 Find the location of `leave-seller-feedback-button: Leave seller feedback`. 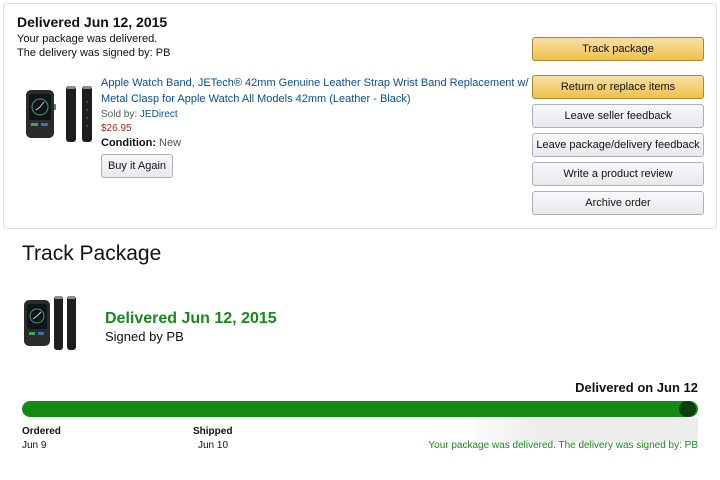

leave-seller-feedback-button: Leave seller feedback is located at coordinates (618, 116).